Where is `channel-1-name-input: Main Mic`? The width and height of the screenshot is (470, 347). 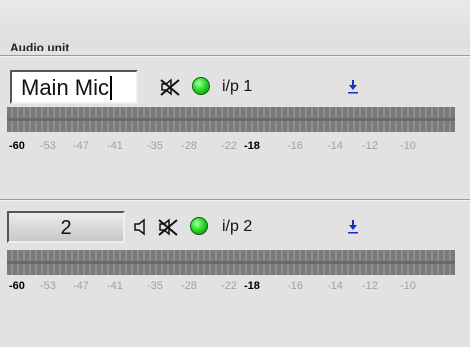 channel-1-name-input: Main Mic is located at coordinates (74, 87).